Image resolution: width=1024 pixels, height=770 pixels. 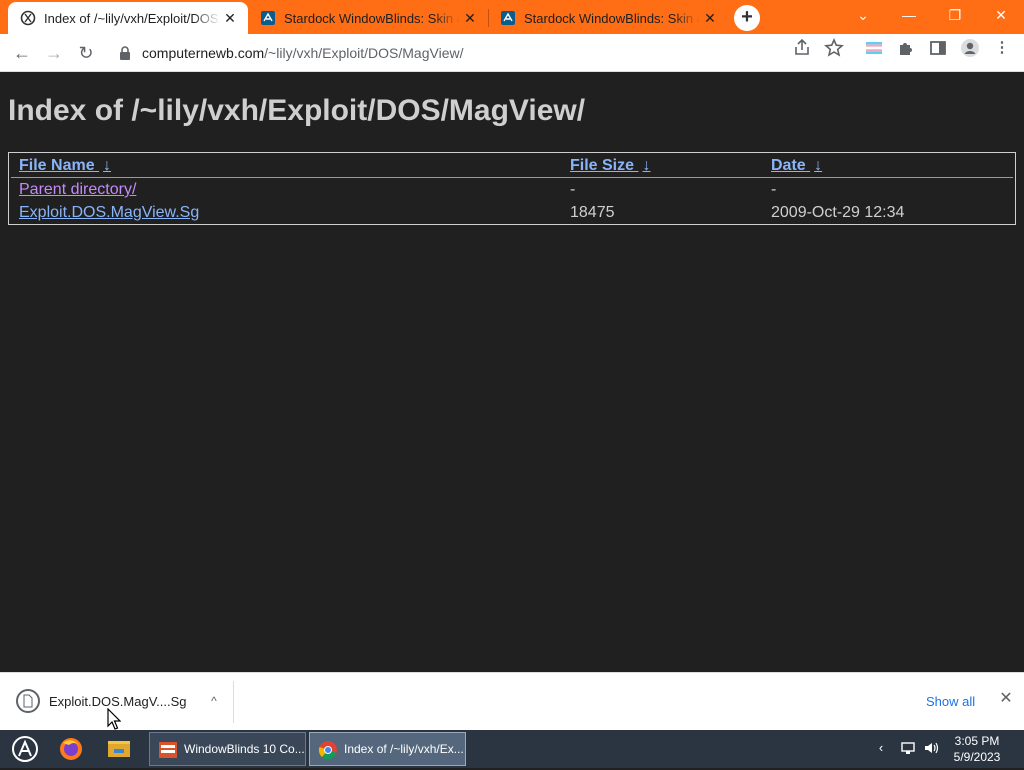 What do you see at coordinates (573, 189) in the screenshot?
I see `file-size-cell: -` at bounding box center [573, 189].